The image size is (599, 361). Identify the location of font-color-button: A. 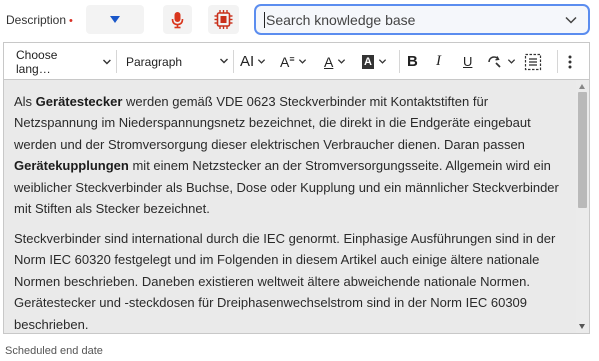
(339, 61).